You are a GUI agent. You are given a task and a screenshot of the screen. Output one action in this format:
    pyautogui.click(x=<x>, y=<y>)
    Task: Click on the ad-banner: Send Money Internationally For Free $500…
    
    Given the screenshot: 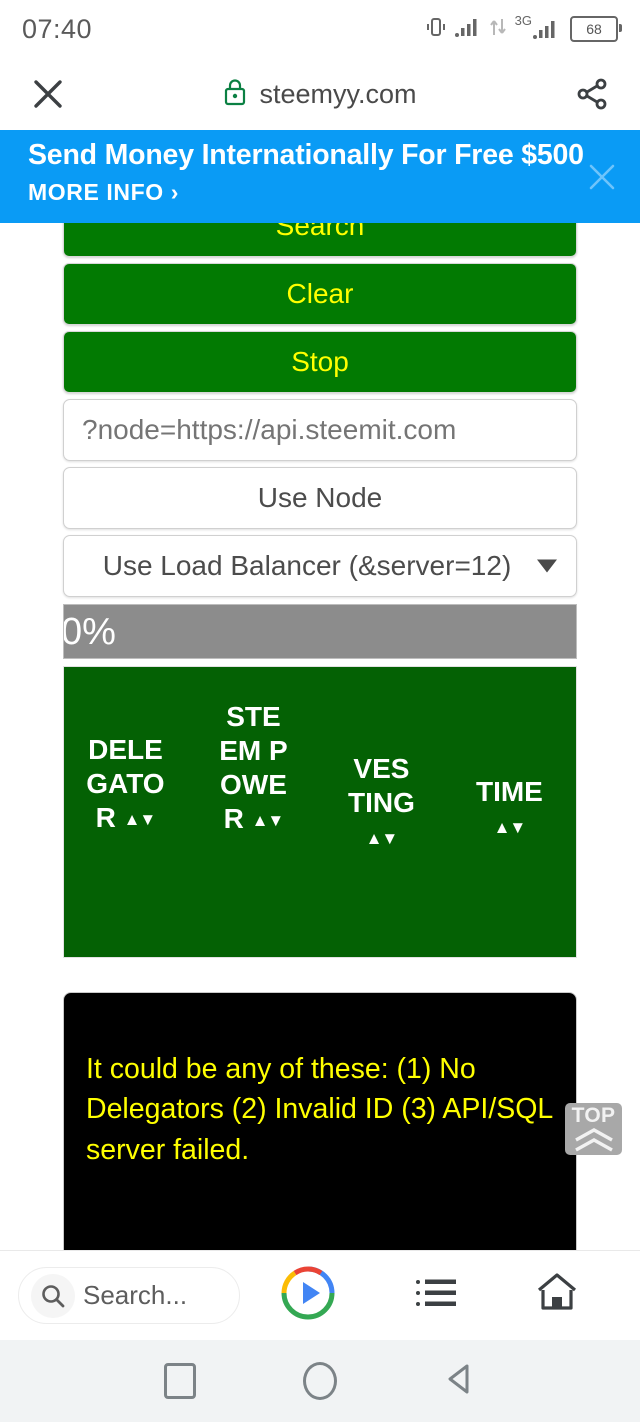 What is the action you would take?
    pyautogui.click(x=320, y=176)
    